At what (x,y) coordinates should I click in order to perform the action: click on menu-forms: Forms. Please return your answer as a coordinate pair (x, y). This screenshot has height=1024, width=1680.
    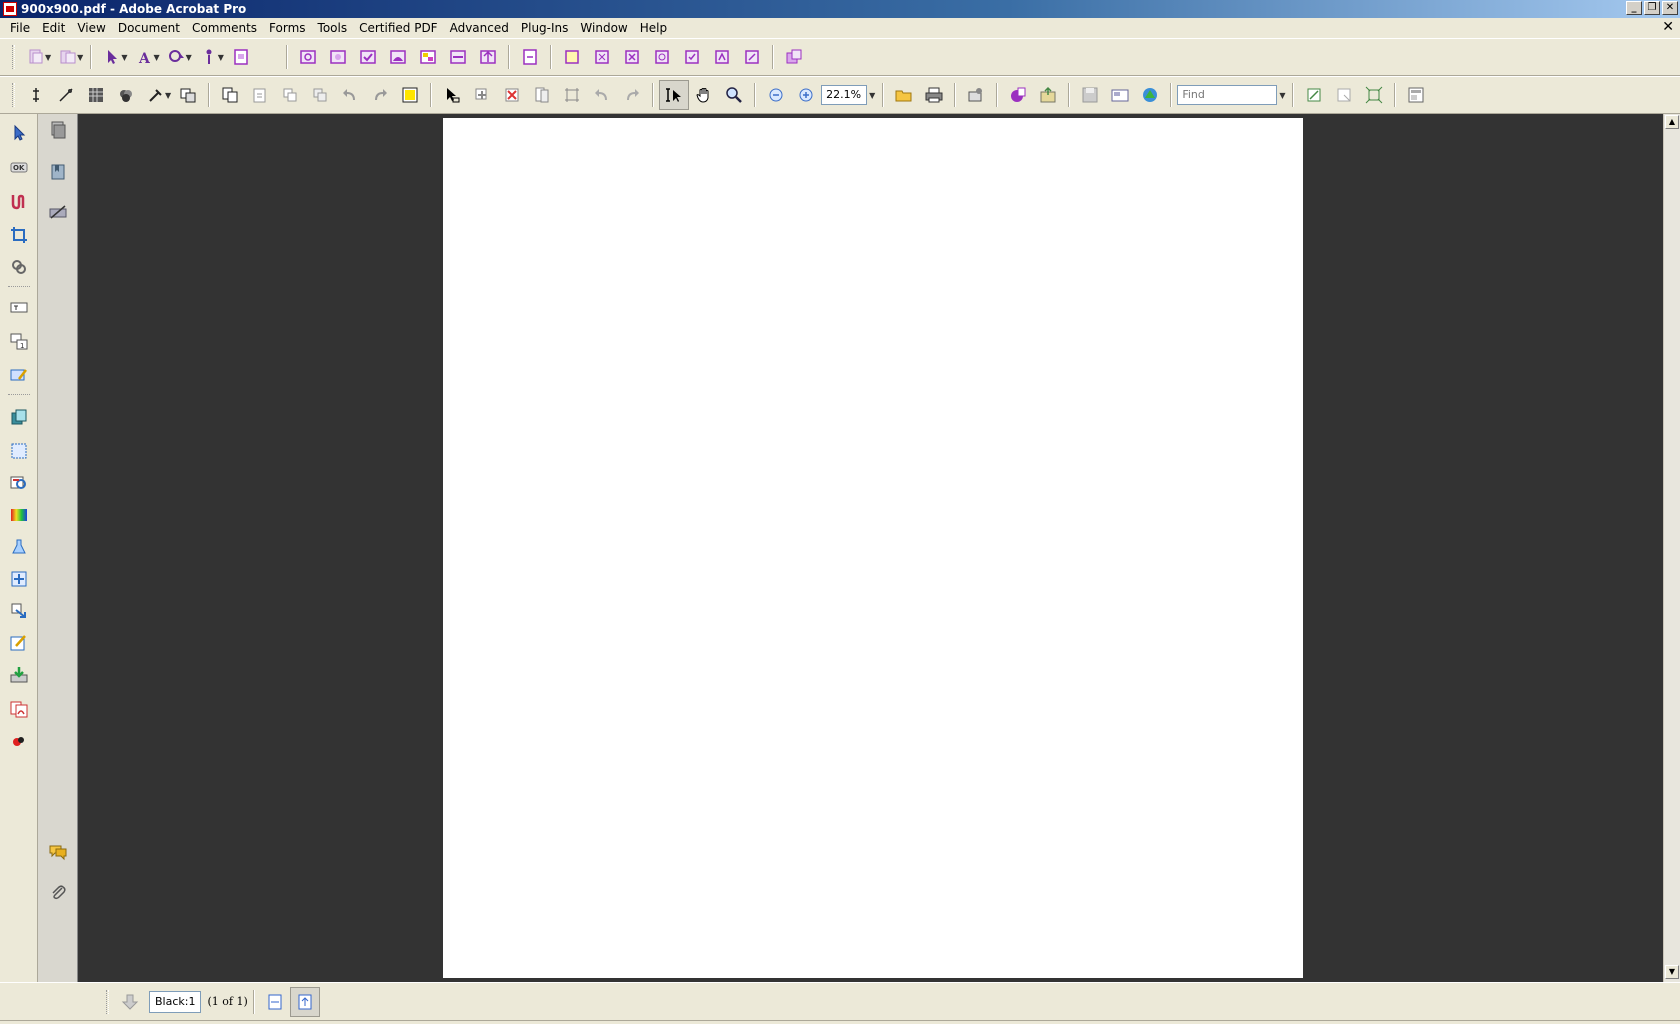
    Looking at the image, I should click on (287, 28).